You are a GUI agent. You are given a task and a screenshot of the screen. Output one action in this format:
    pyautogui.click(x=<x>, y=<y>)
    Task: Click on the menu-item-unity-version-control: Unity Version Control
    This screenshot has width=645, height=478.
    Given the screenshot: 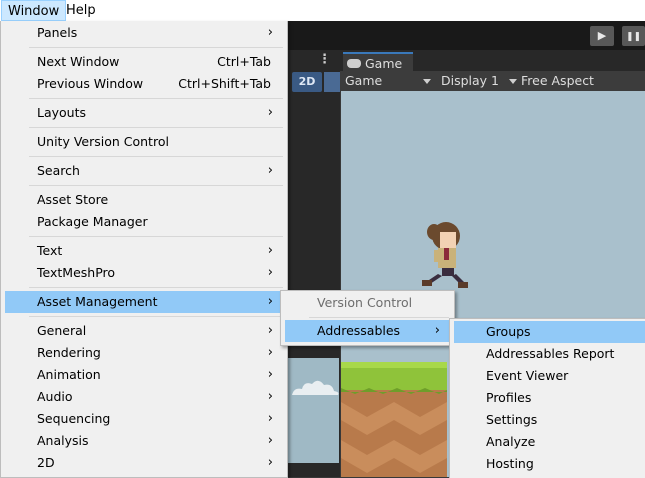 What is the action you would take?
    pyautogui.click(x=144, y=142)
    